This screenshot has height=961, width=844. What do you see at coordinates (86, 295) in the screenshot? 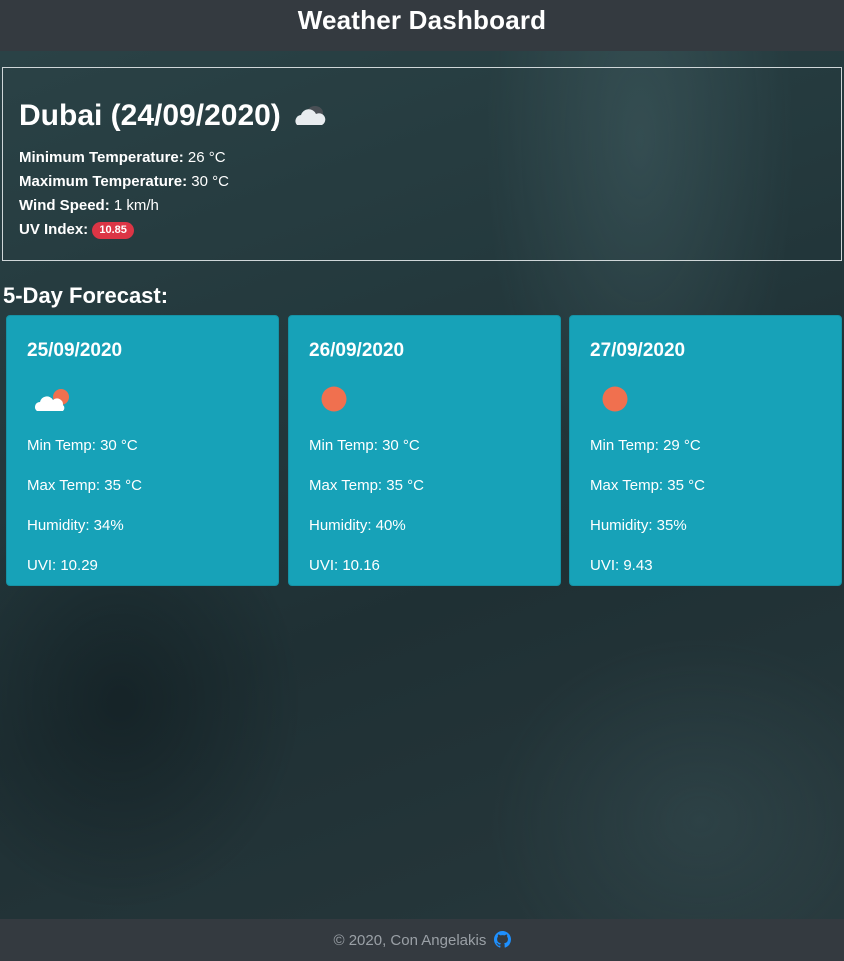
I see `forecast-title: 5-Day Forecast:` at bounding box center [86, 295].